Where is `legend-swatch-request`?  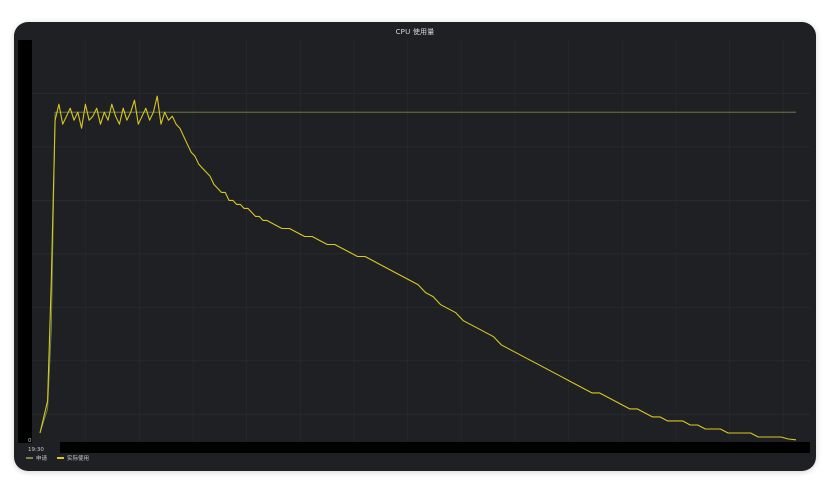
legend-swatch-request is located at coordinates (29, 458).